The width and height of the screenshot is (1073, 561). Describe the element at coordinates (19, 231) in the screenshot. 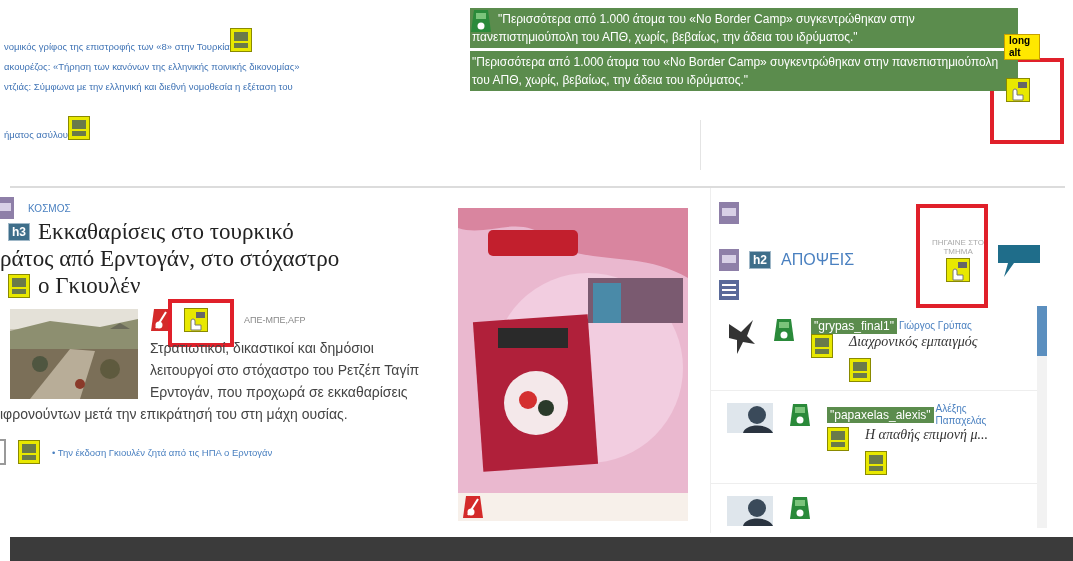

I see `heading-tag: h3` at that location.